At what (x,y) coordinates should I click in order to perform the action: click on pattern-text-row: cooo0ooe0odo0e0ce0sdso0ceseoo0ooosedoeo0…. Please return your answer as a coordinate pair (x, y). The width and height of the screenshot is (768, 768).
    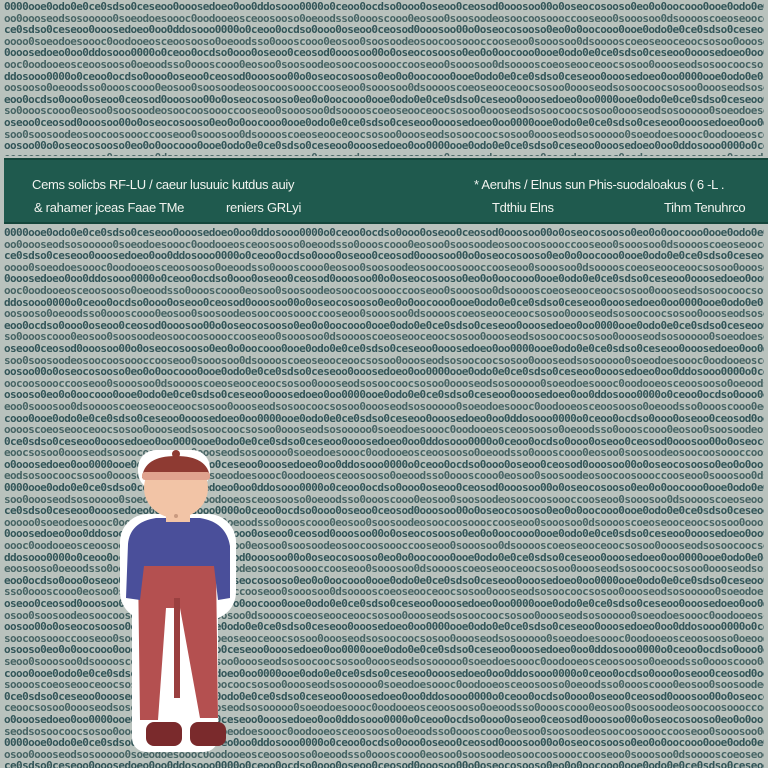
    Looking at the image, I should click on (384, 418).